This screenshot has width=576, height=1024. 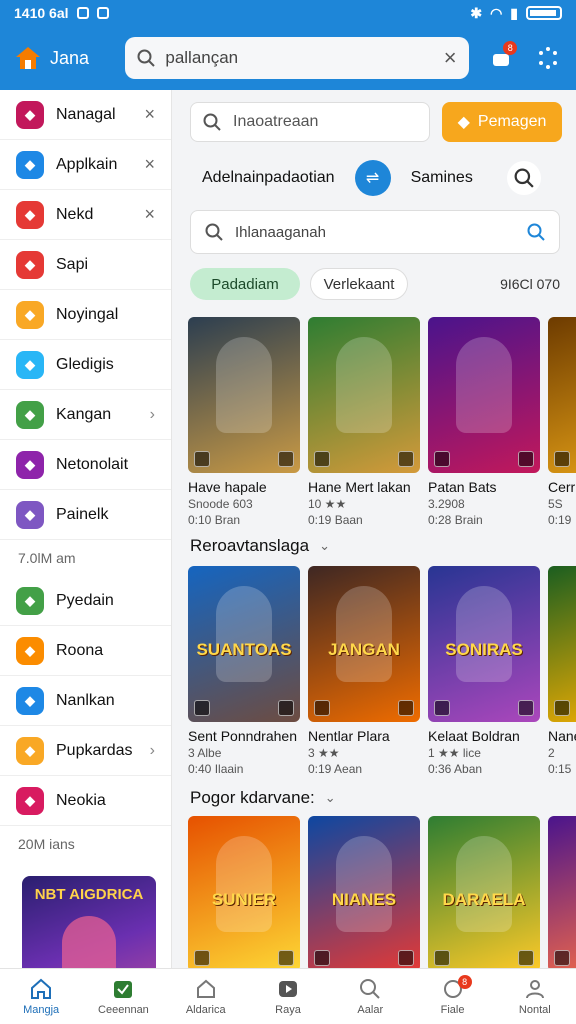 What do you see at coordinates (304, 58) in the screenshot?
I see `header-search-input: pallançan` at bounding box center [304, 58].